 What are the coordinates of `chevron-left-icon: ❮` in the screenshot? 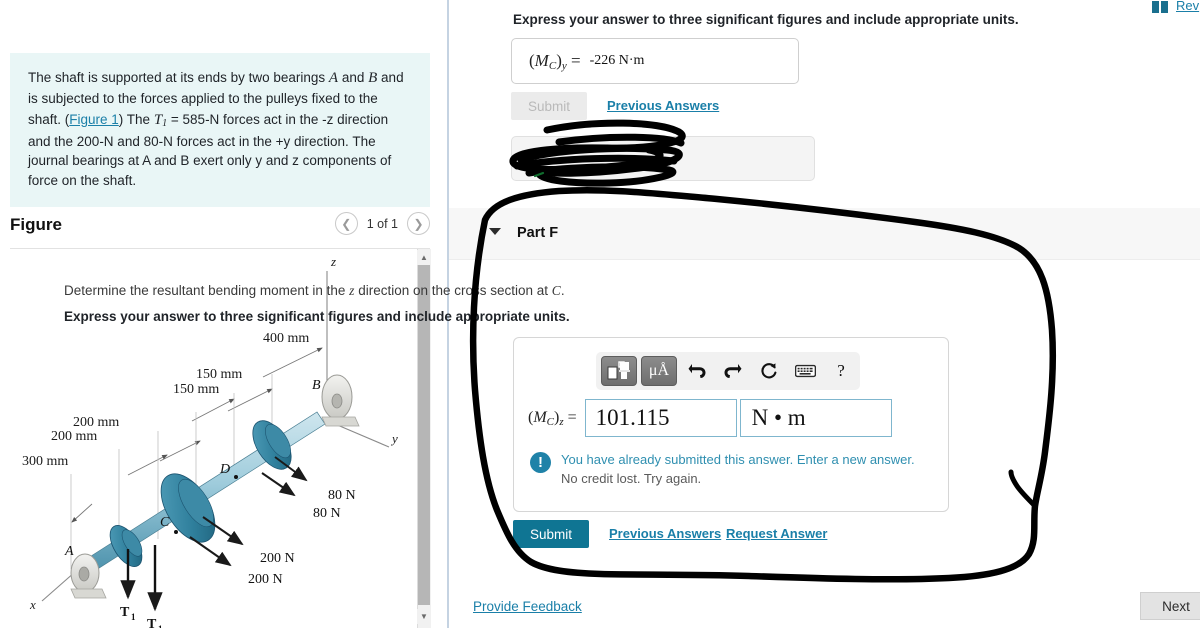 It's located at (346, 223).